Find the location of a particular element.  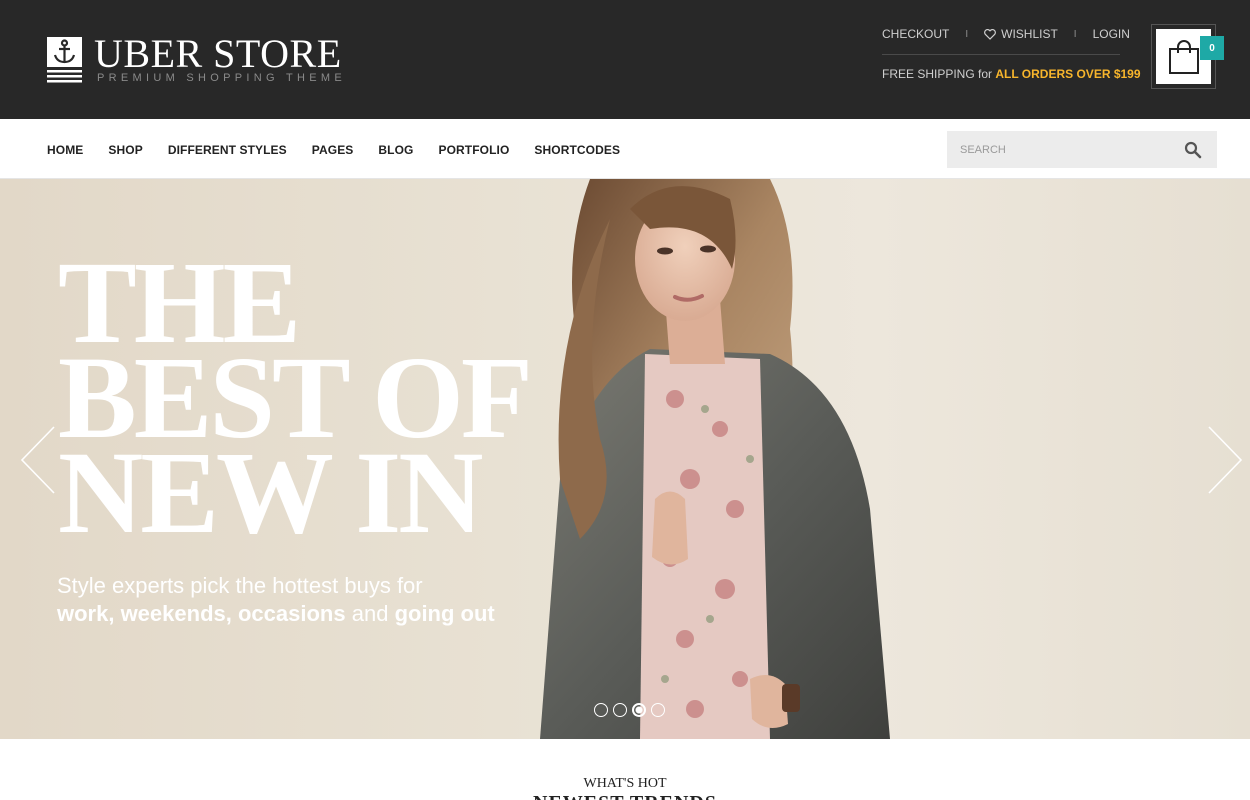

hero-headline-line-3: NEW IN is located at coordinates (270, 492).